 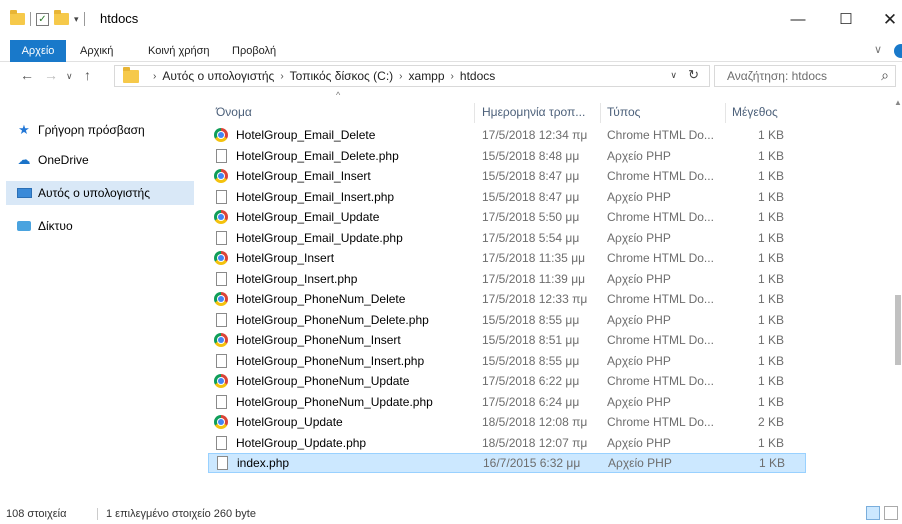 What do you see at coordinates (885, 75) in the screenshot?
I see `search-icon: ⌕` at bounding box center [885, 75].